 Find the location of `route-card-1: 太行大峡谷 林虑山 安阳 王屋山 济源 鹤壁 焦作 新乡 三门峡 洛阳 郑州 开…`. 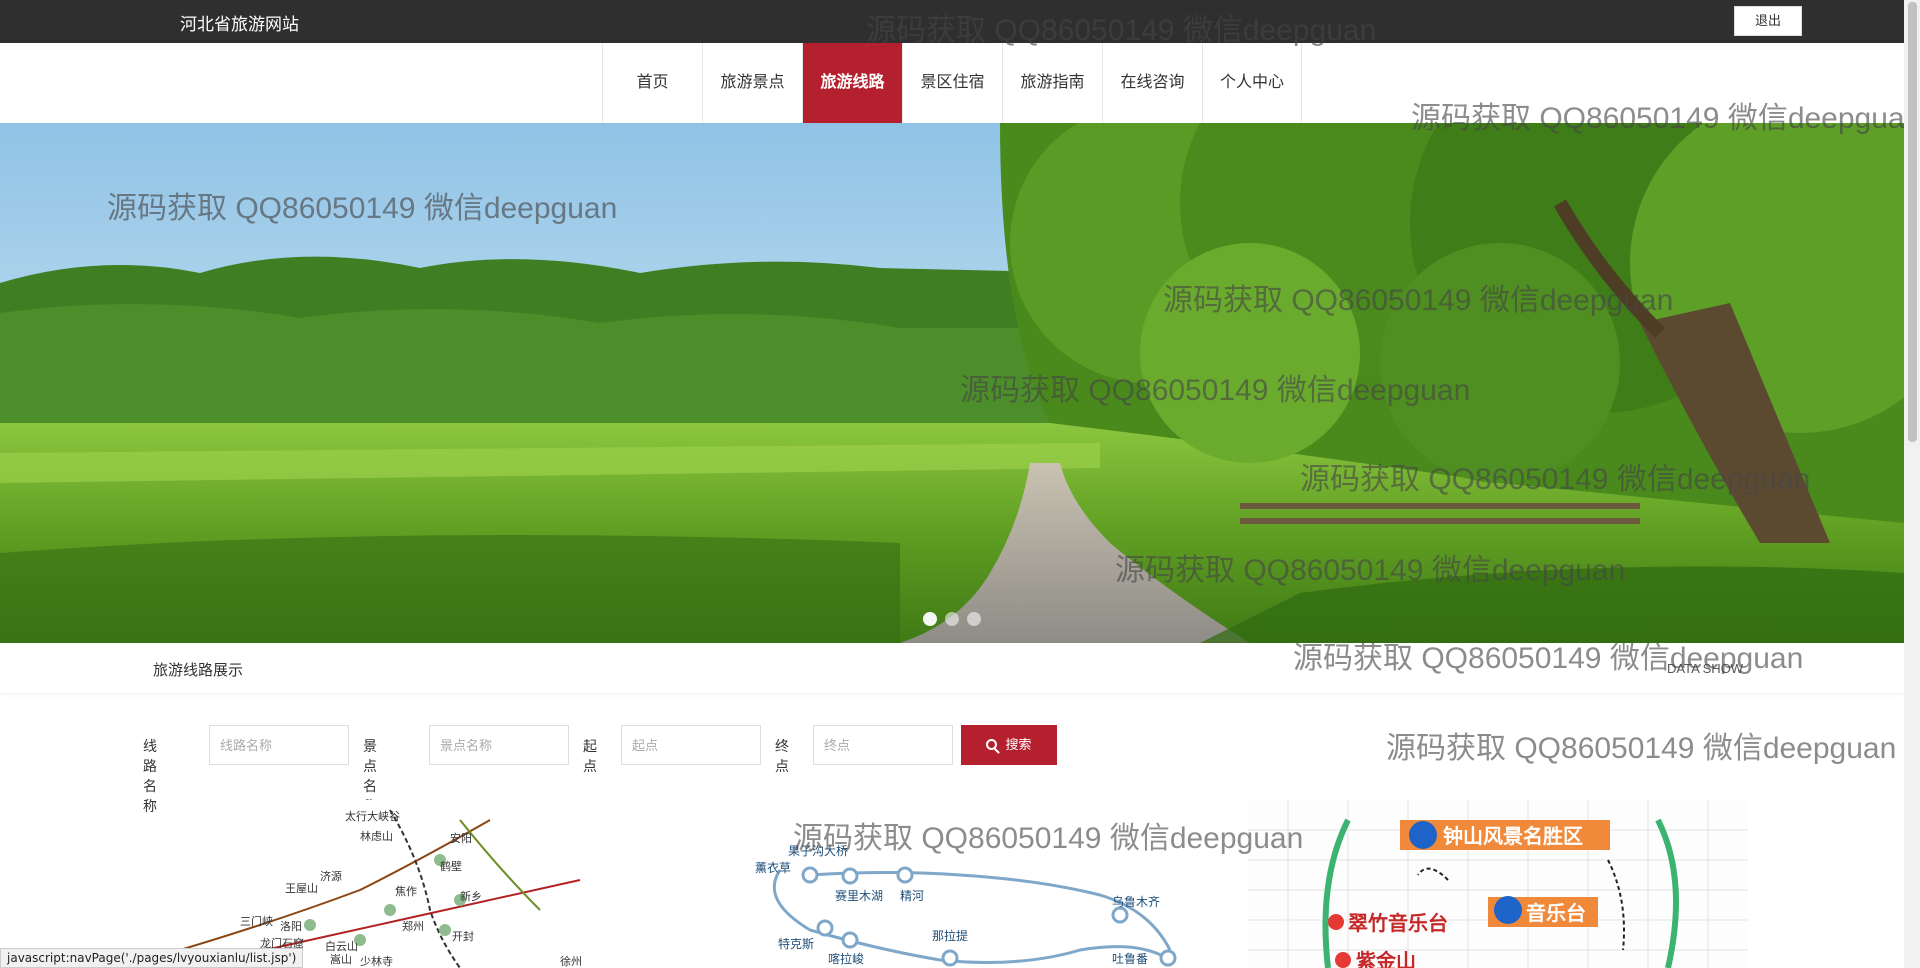

route-card-1: 太行大峡谷 林虑山 安阳 王屋山 济源 鹤壁 焦作 新乡 三门峡 洛阳 郑州 开… is located at coordinates (420, 884).